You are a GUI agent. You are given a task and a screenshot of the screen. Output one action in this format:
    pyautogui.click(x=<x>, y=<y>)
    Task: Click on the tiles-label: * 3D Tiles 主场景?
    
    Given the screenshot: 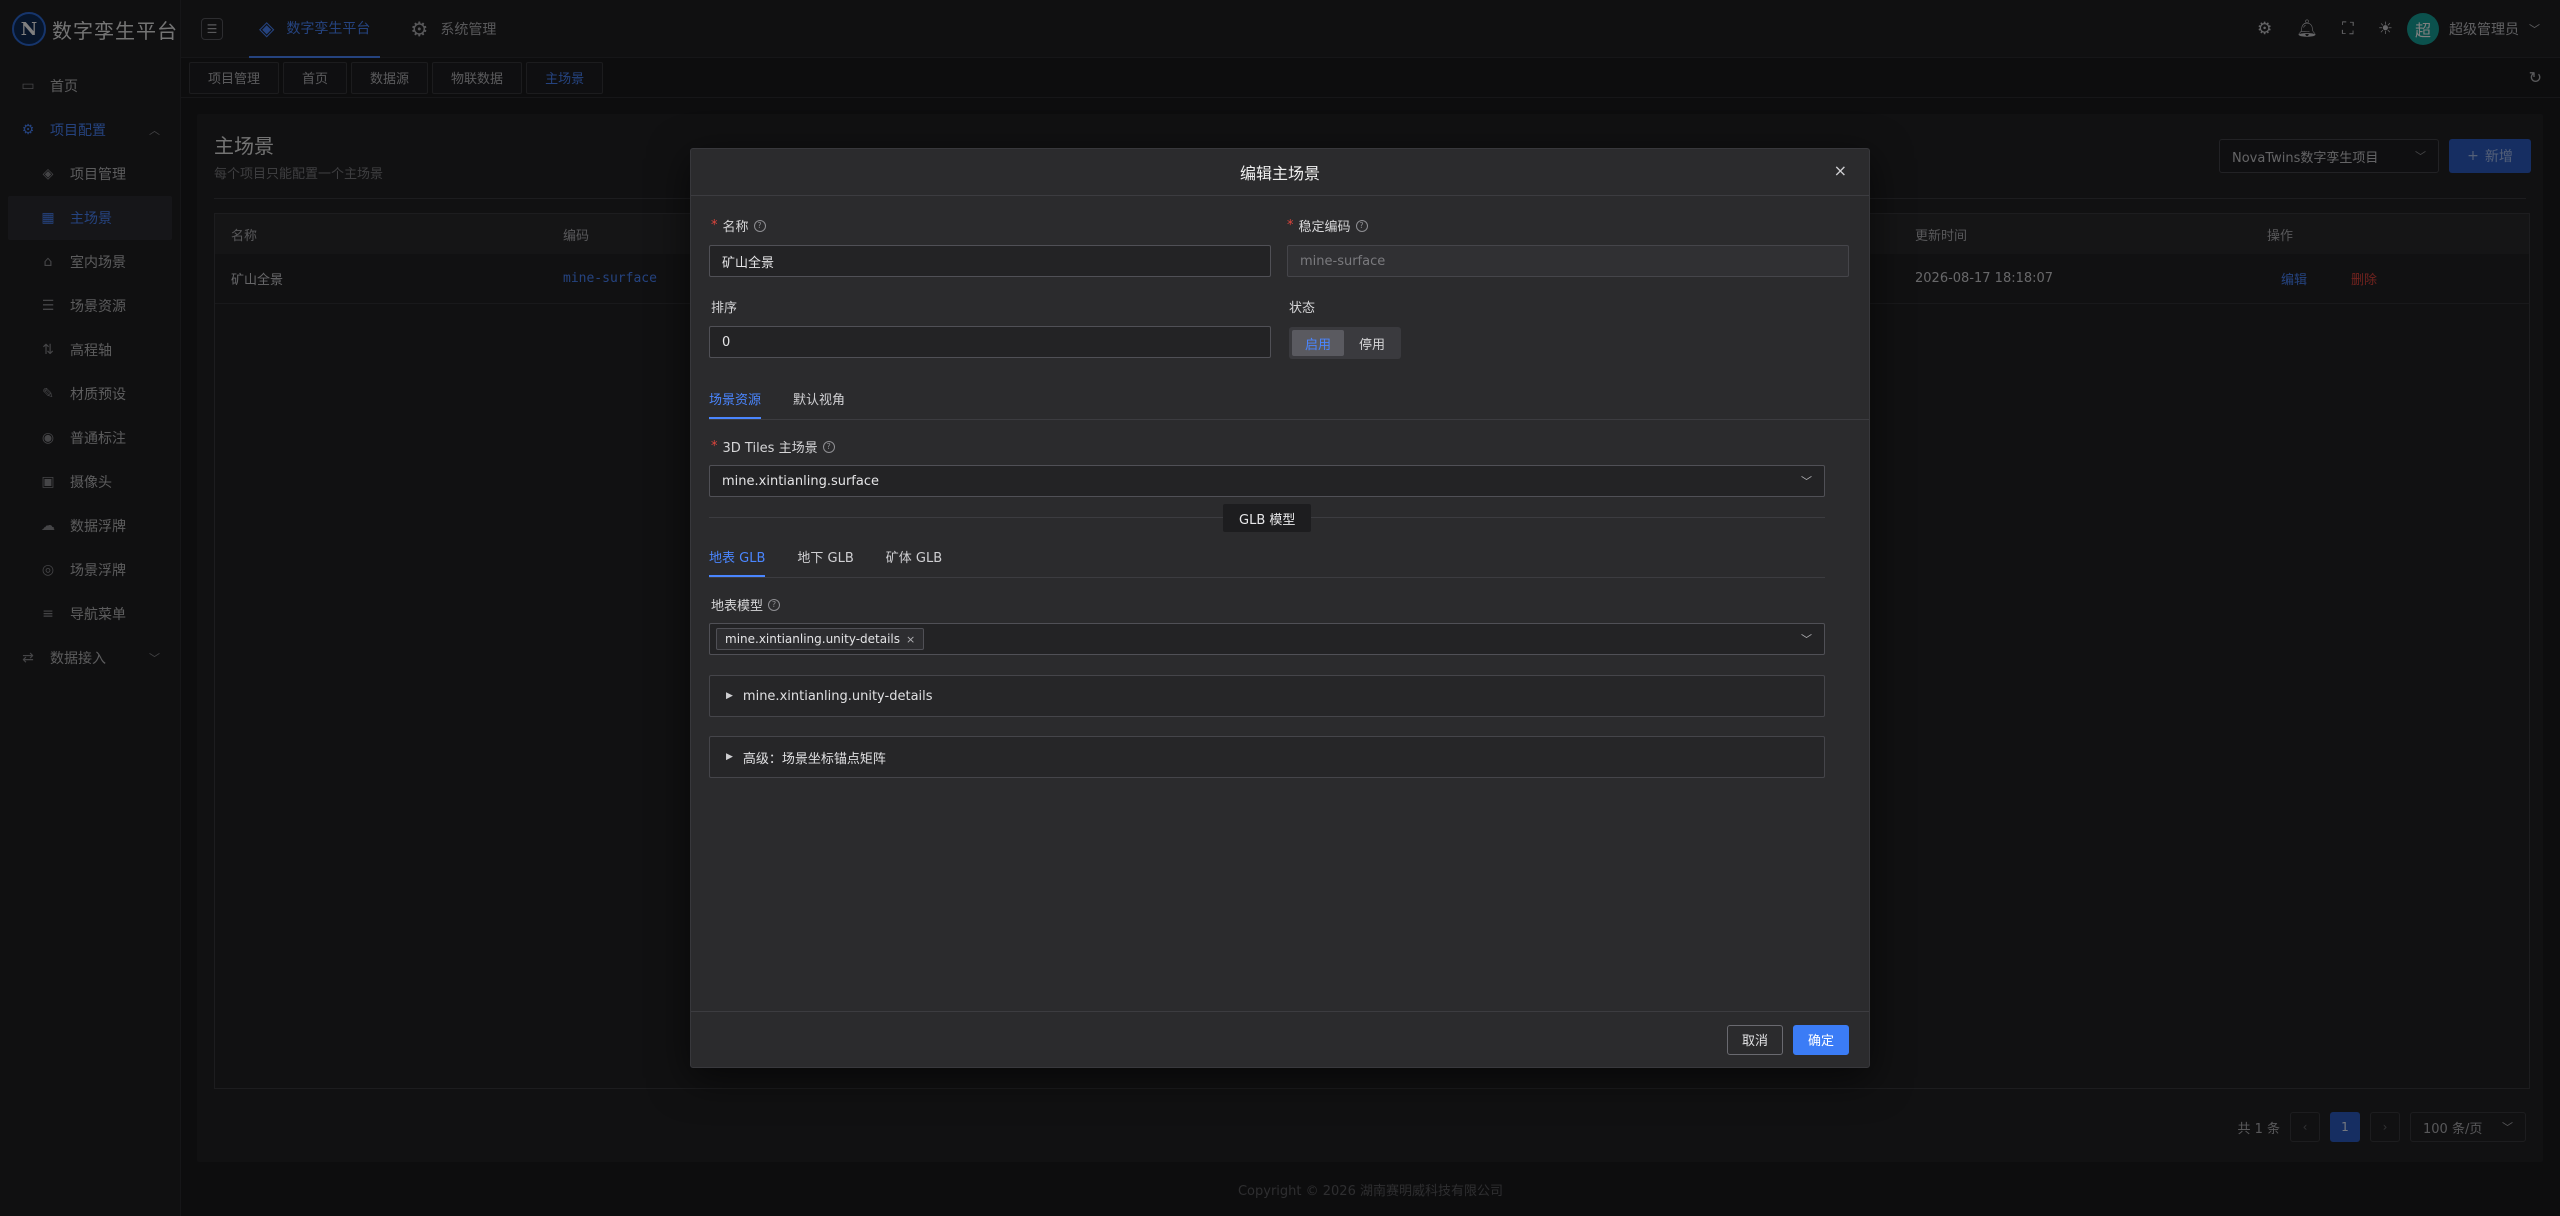 What is the action you would take?
    pyautogui.click(x=773, y=446)
    